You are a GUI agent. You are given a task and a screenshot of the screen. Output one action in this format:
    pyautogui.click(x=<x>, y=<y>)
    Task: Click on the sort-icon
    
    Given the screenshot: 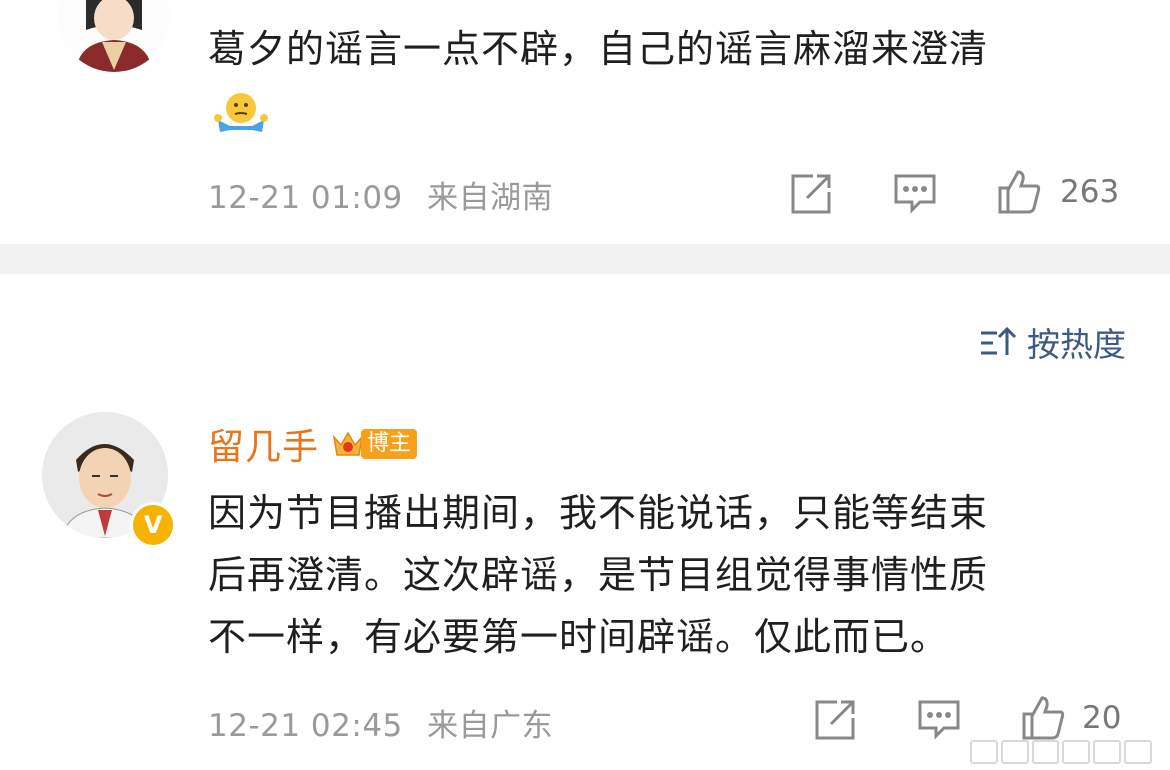 What is the action you would take?
    pyautogui.click(x=999, y=340)
    